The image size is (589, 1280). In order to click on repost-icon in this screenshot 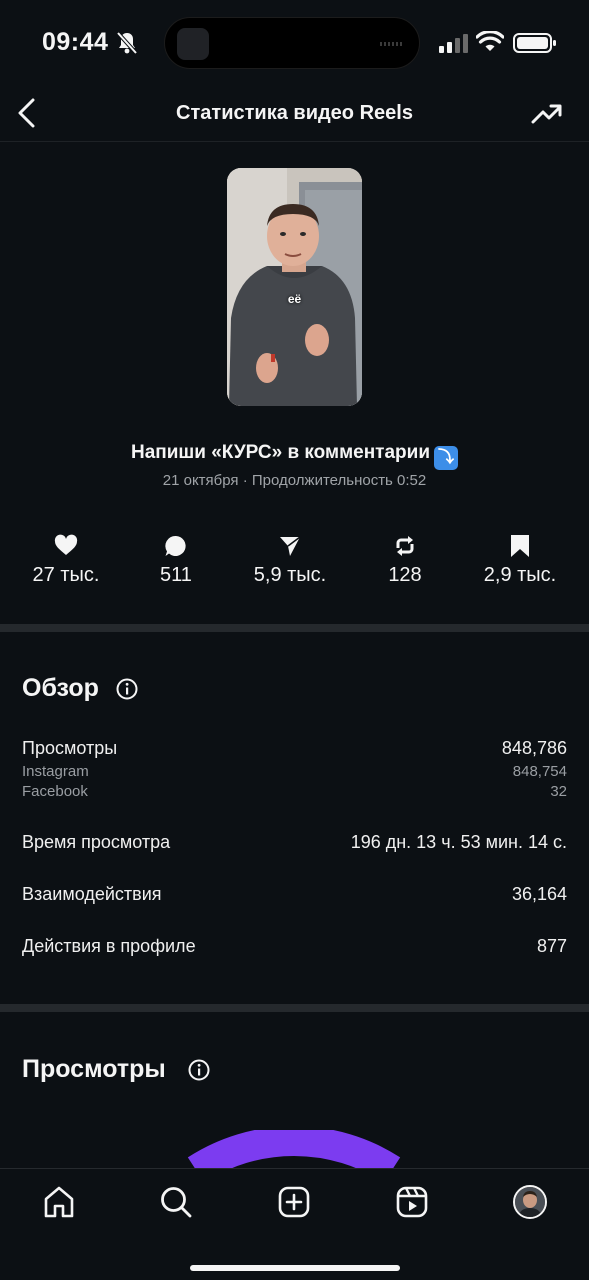, I will do `click(405, 546)`.